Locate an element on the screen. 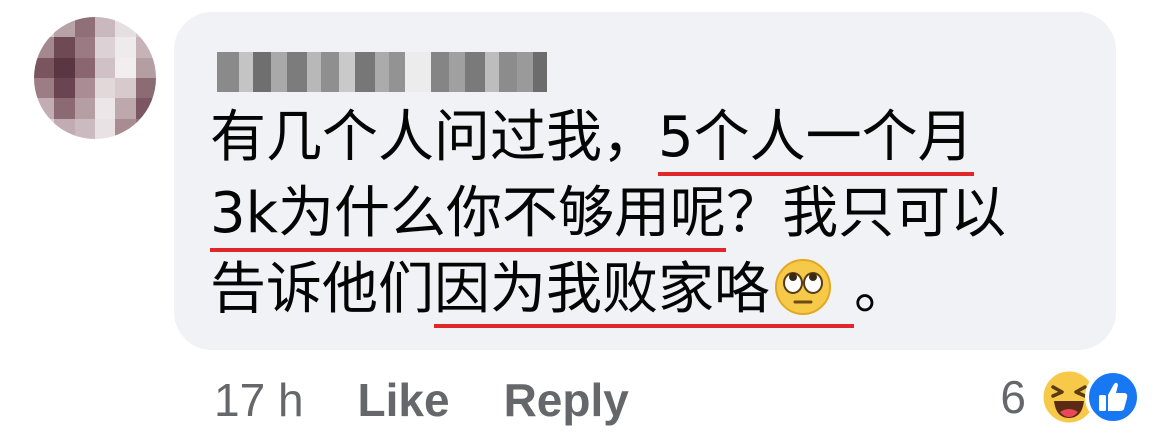 This screenshot has height=439, width=1170. timestamp: 17 h is located at coordinates (259, 400).